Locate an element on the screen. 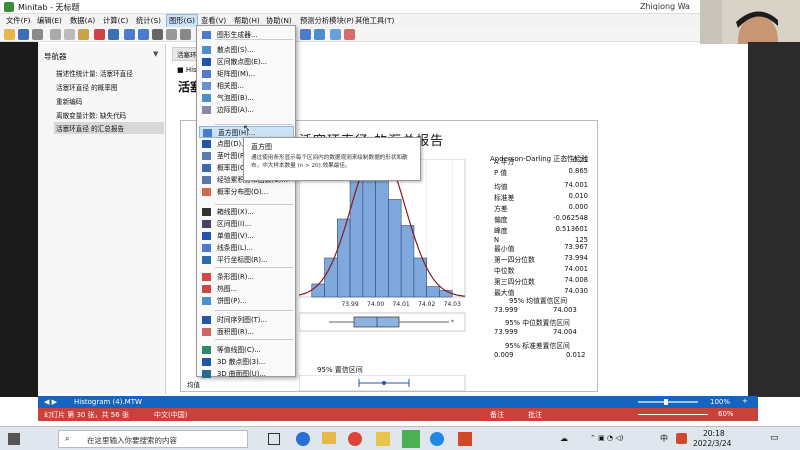 This screenshot has width=800, height=450. weather-icon: ☁ is located at coordinates (564, 438).